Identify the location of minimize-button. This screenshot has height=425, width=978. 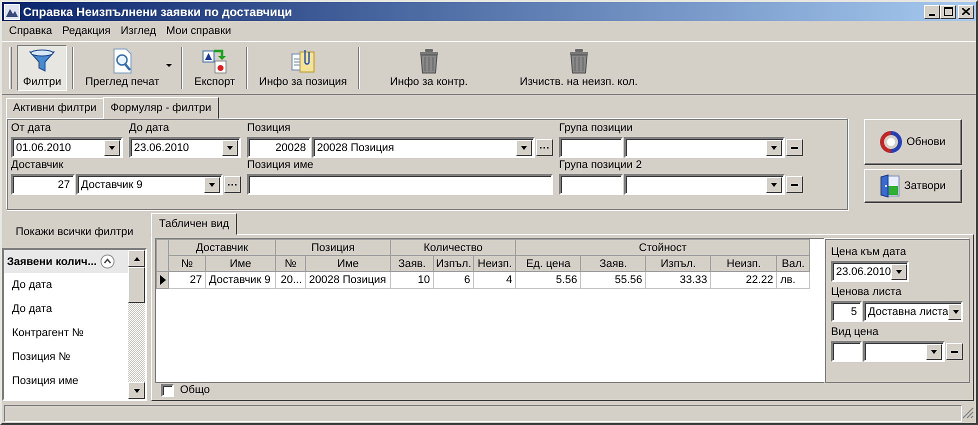
(932, 11).